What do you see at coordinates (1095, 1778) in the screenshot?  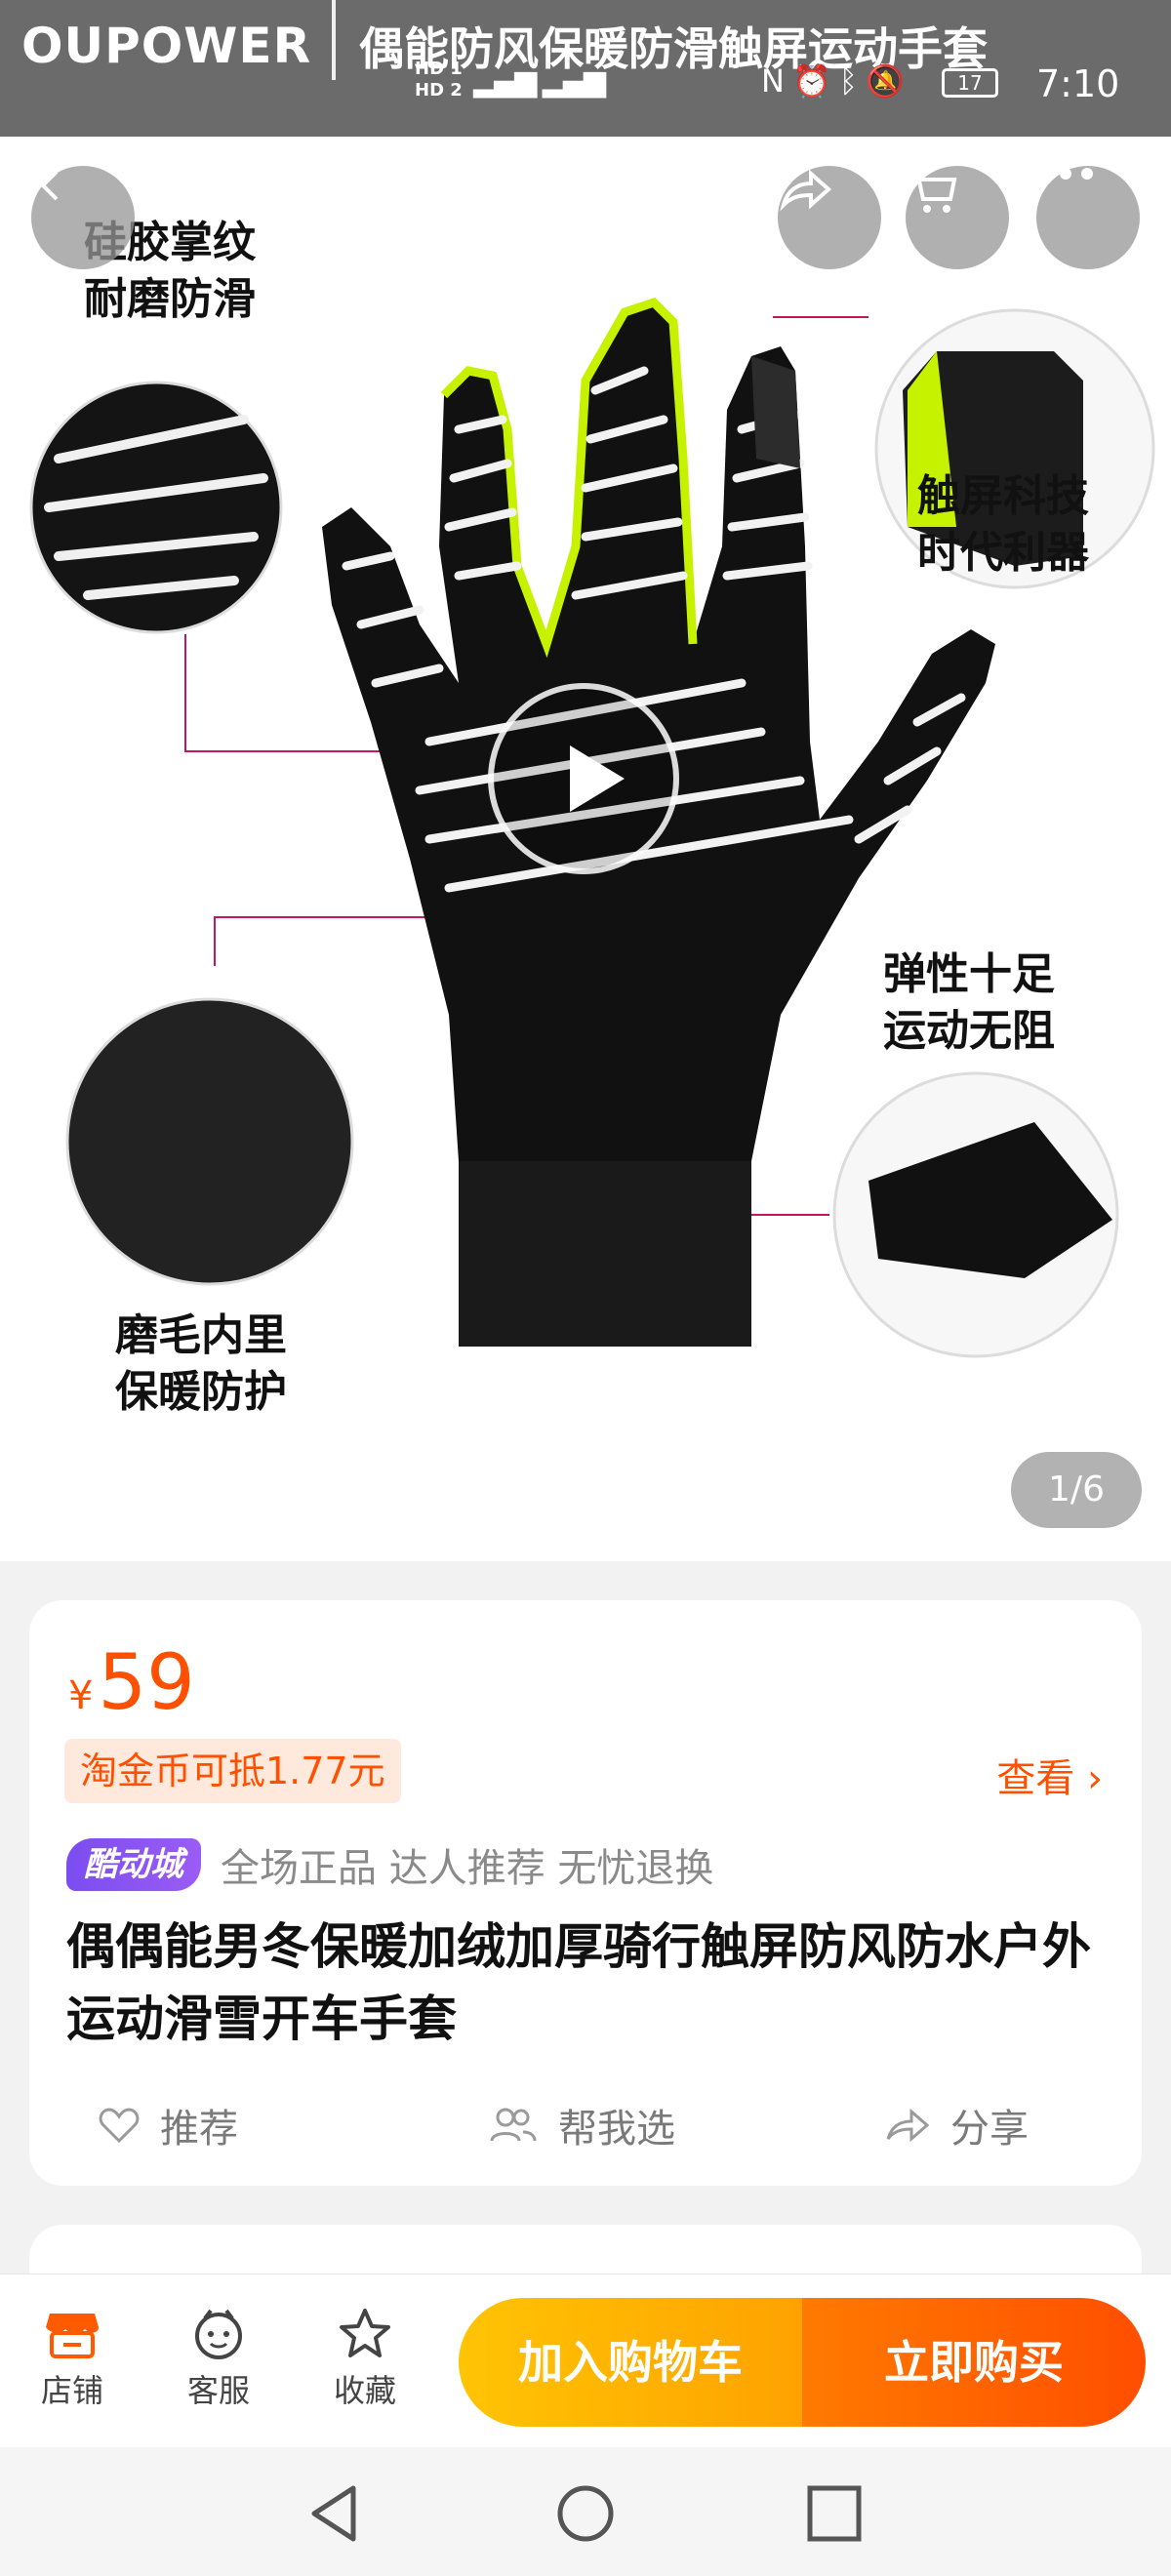 I see `chevron-right-icon: ›` at bounding box center [1095, 1778].